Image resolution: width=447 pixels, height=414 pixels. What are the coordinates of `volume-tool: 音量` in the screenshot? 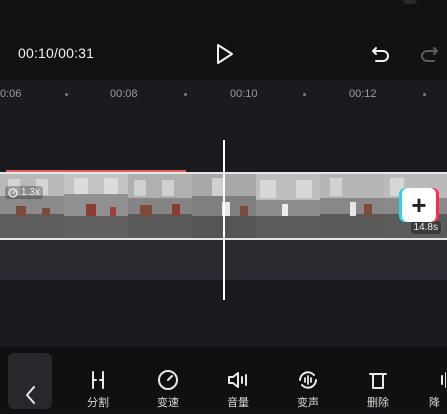 It's located at (238, 389).